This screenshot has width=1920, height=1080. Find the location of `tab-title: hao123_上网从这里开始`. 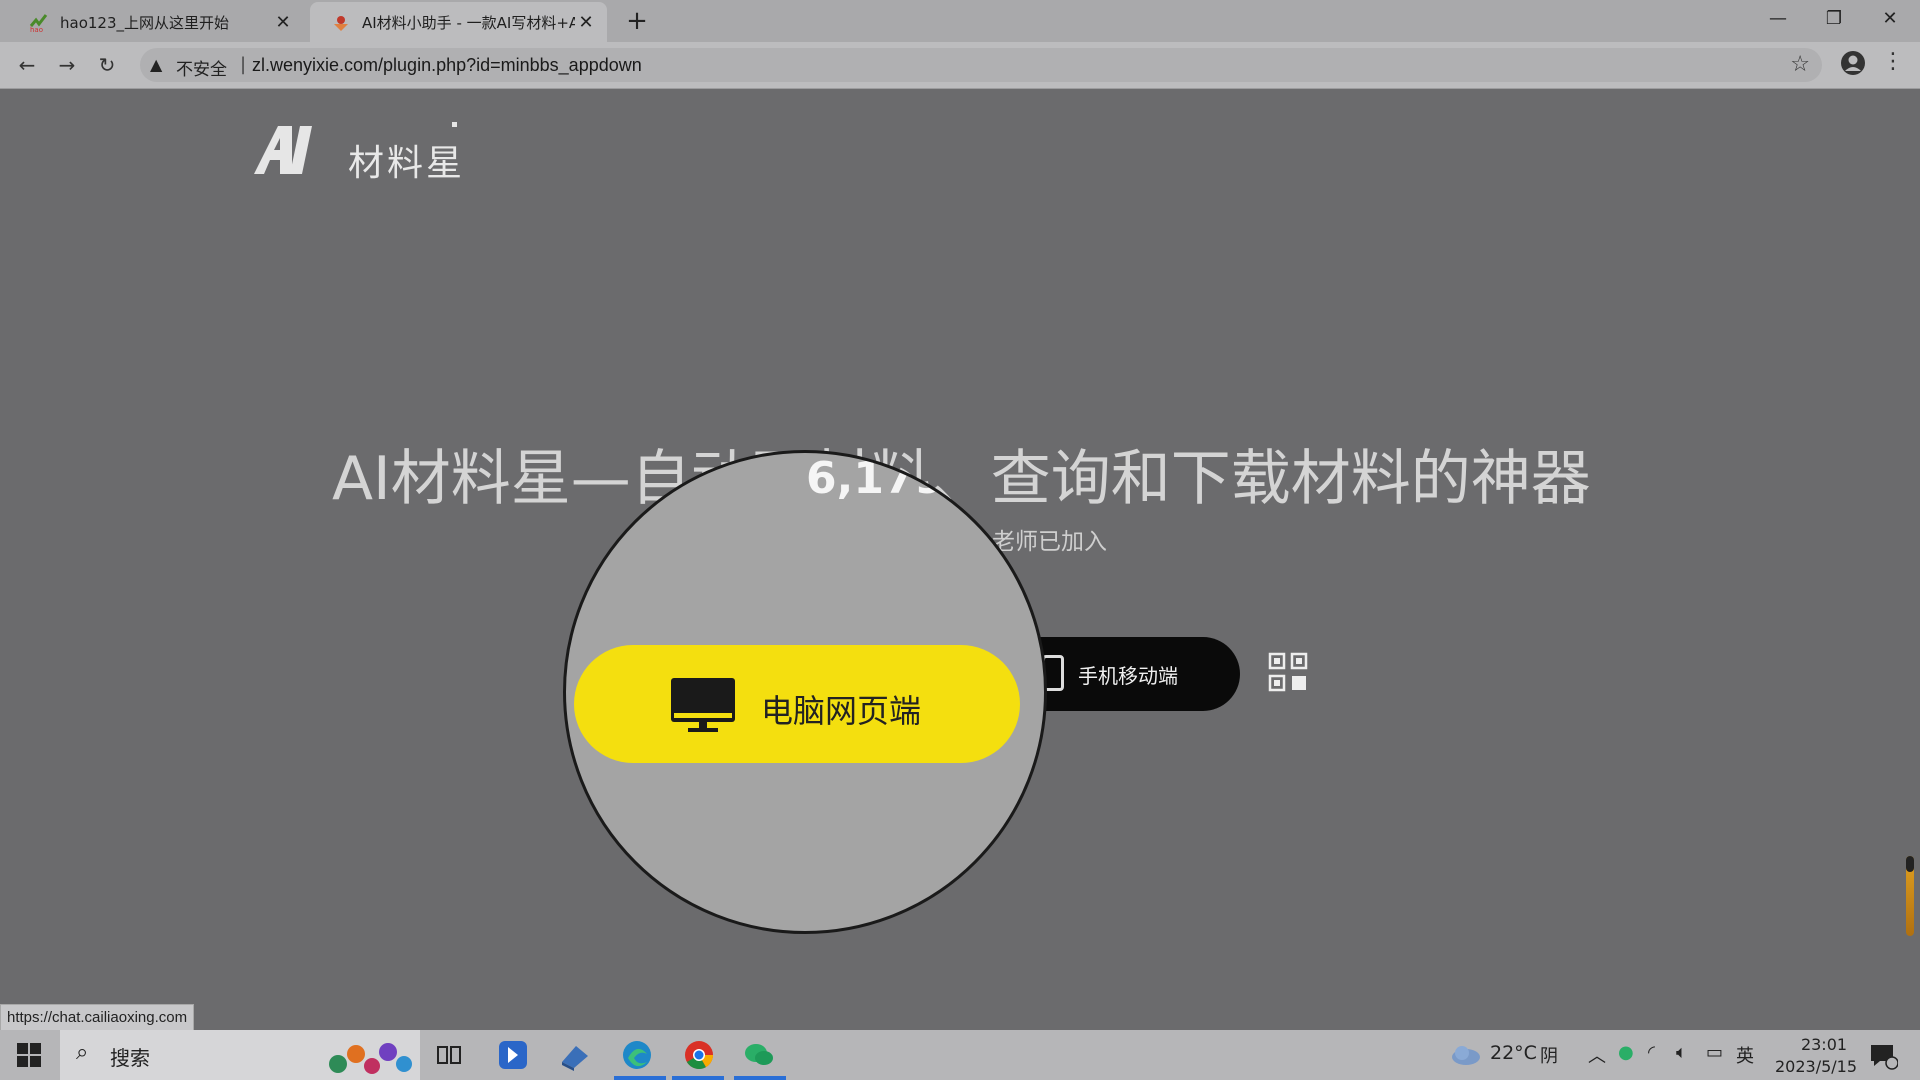

tab-title: hao123_上网从这里开始 is located at coordinates (145, 22).